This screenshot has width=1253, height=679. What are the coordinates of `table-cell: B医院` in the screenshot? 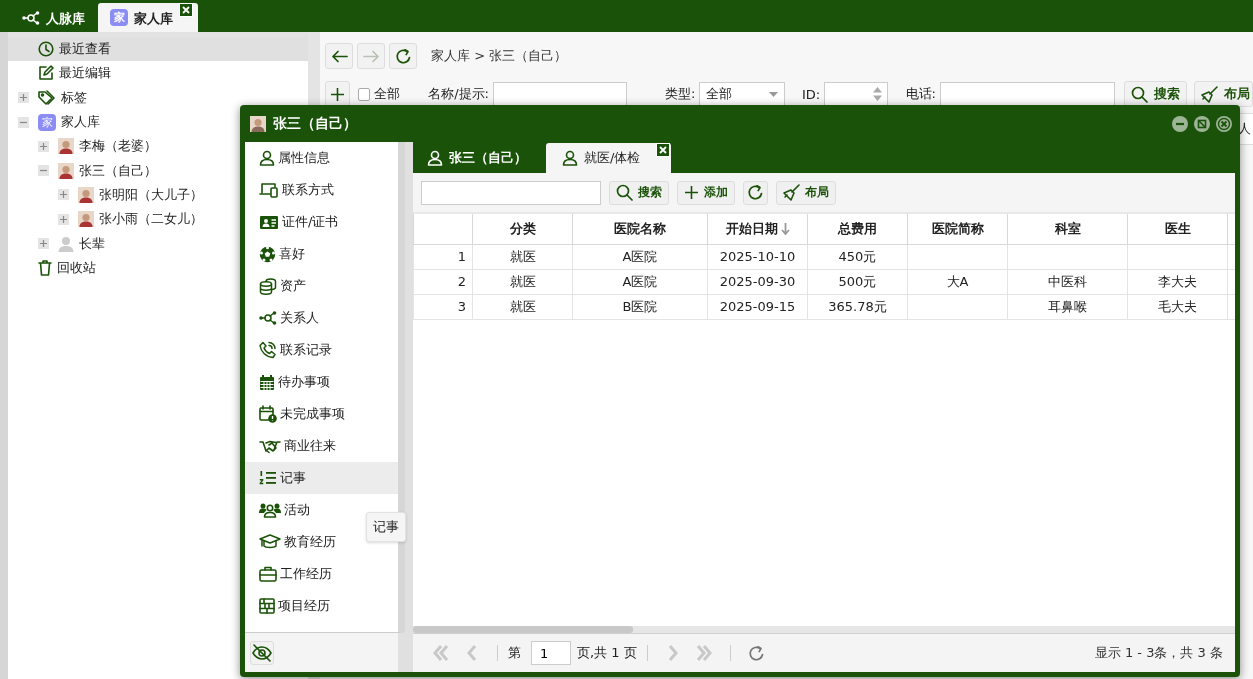 It's located at (640, 306).